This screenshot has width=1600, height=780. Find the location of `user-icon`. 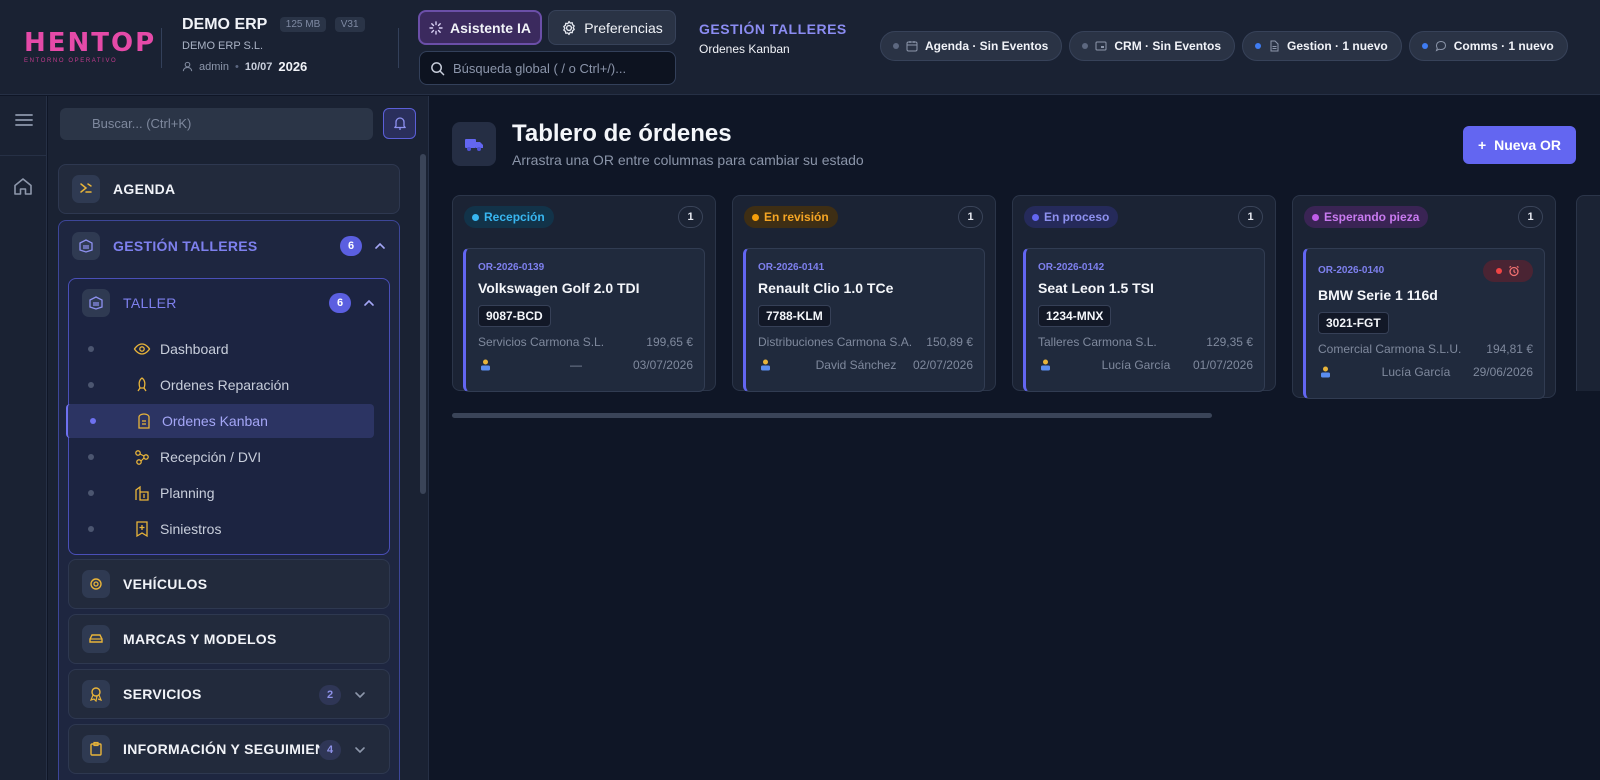

user-icon is located at coordinates (187, 66).